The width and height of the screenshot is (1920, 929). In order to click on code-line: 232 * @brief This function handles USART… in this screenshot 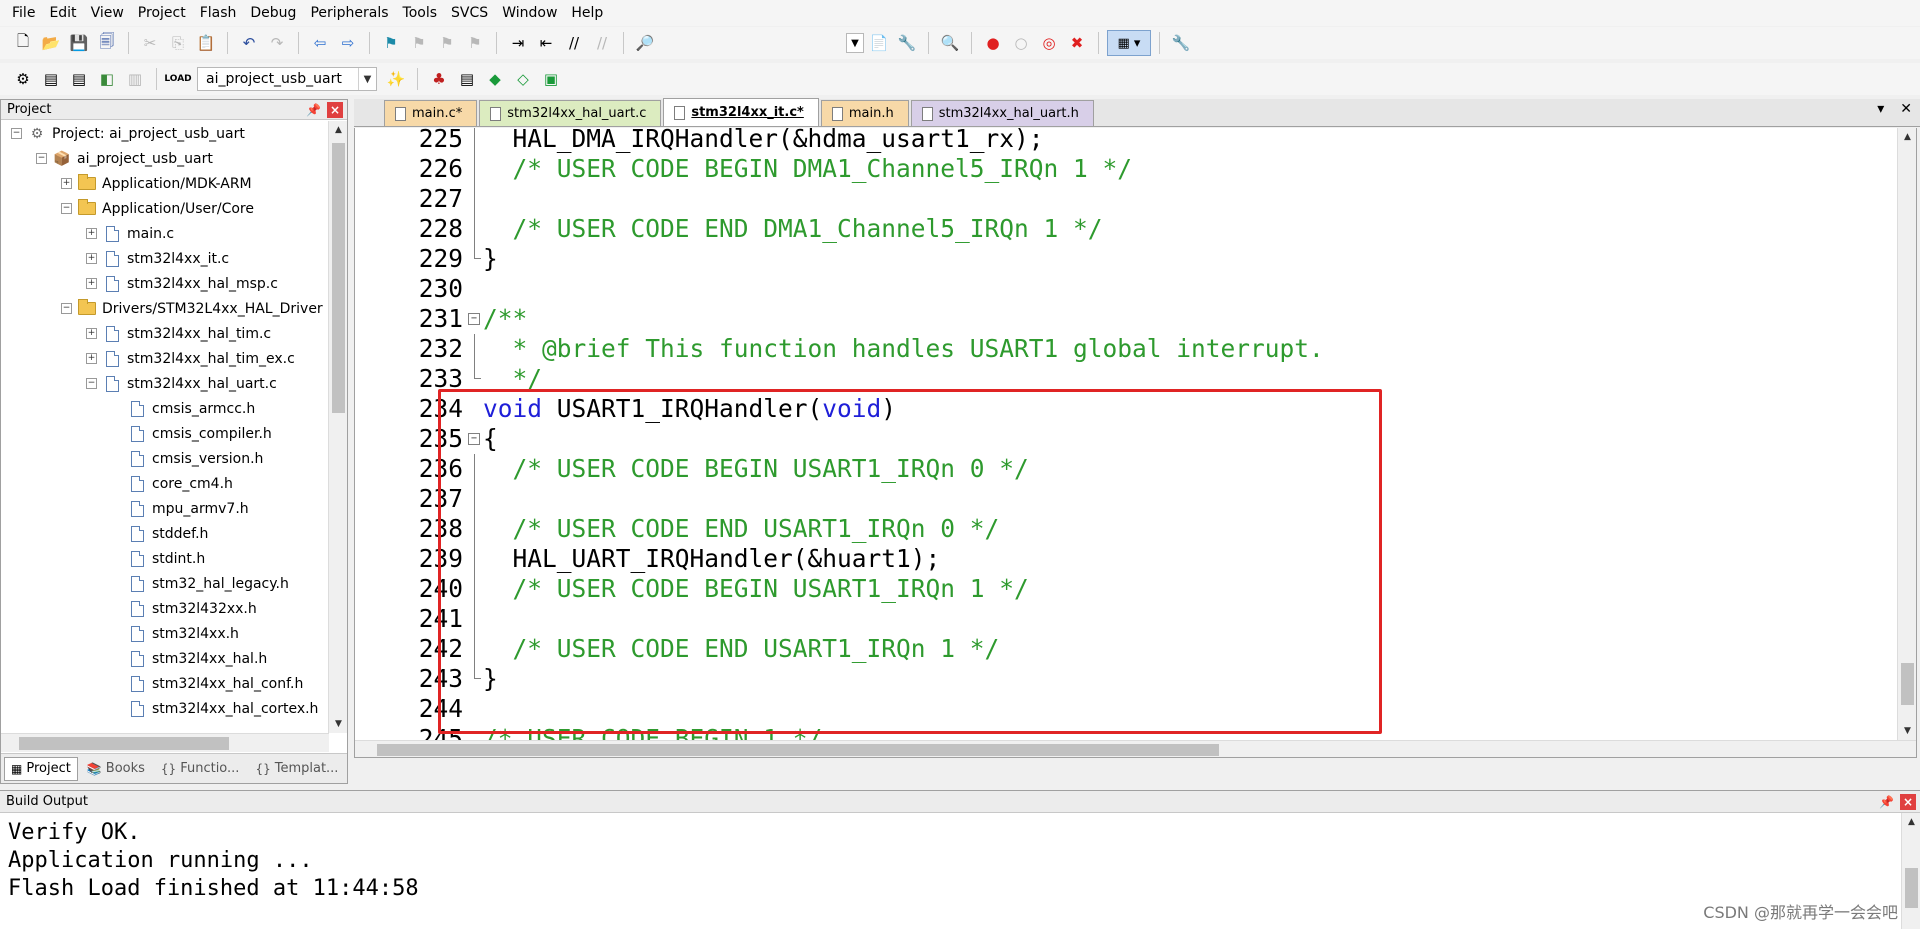, I will do `click(1126, 349)`.